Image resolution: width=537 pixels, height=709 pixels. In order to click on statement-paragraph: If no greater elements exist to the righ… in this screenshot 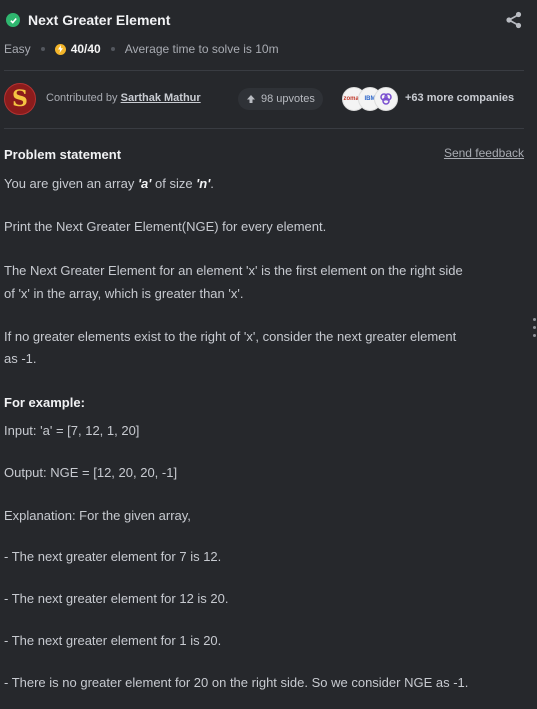, I will do `click(230, 336)`.